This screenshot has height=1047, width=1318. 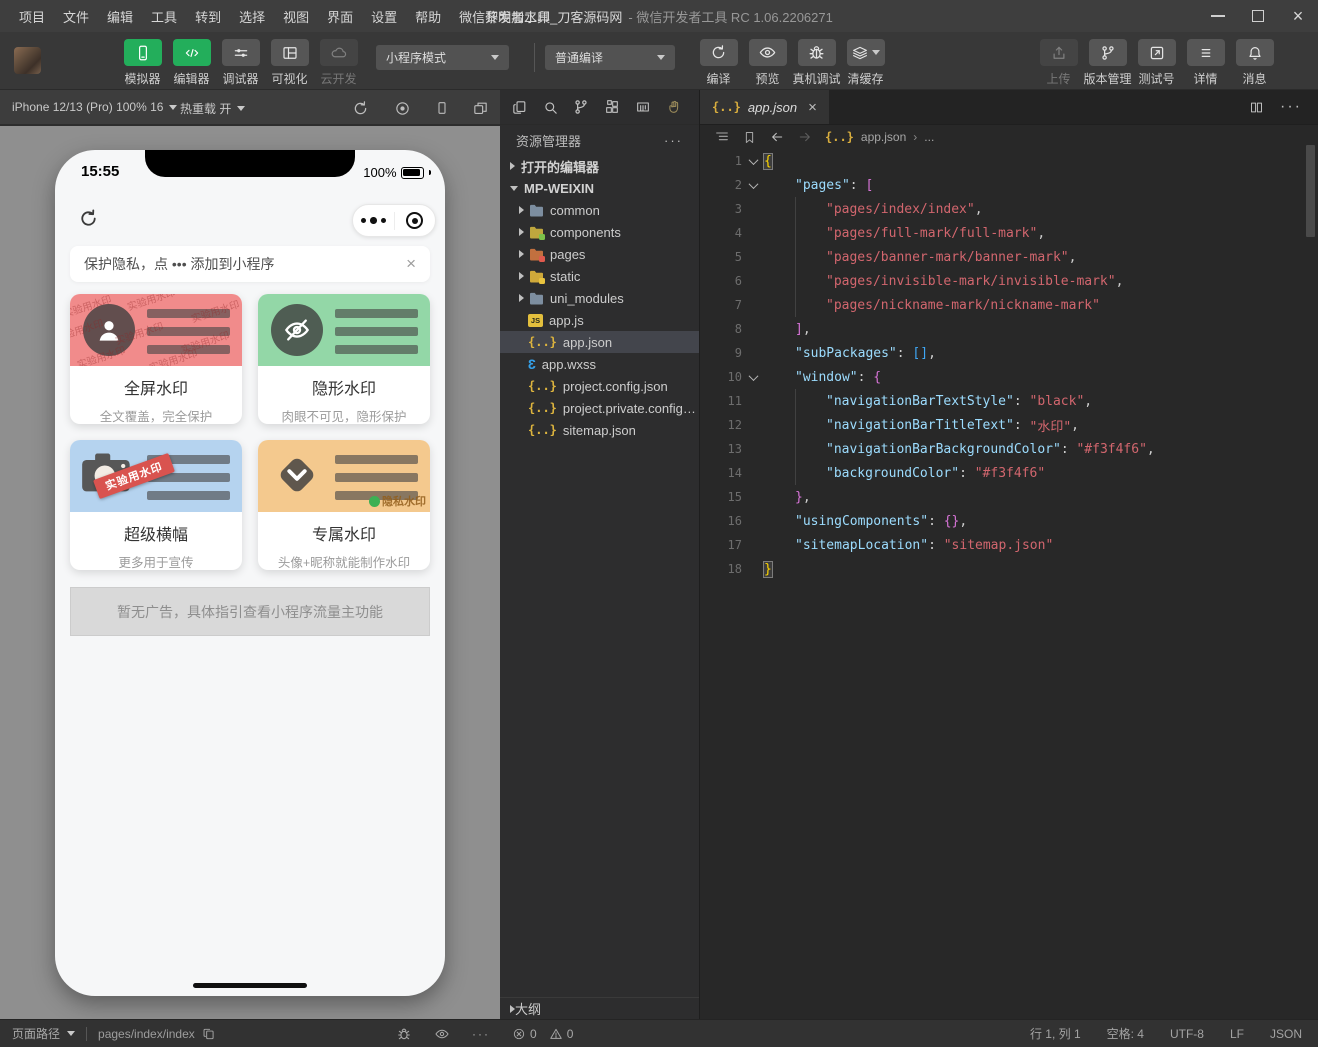 I want to click on code-line-16: 16 "usingComponents": {},, so click(x=1009, y=521).